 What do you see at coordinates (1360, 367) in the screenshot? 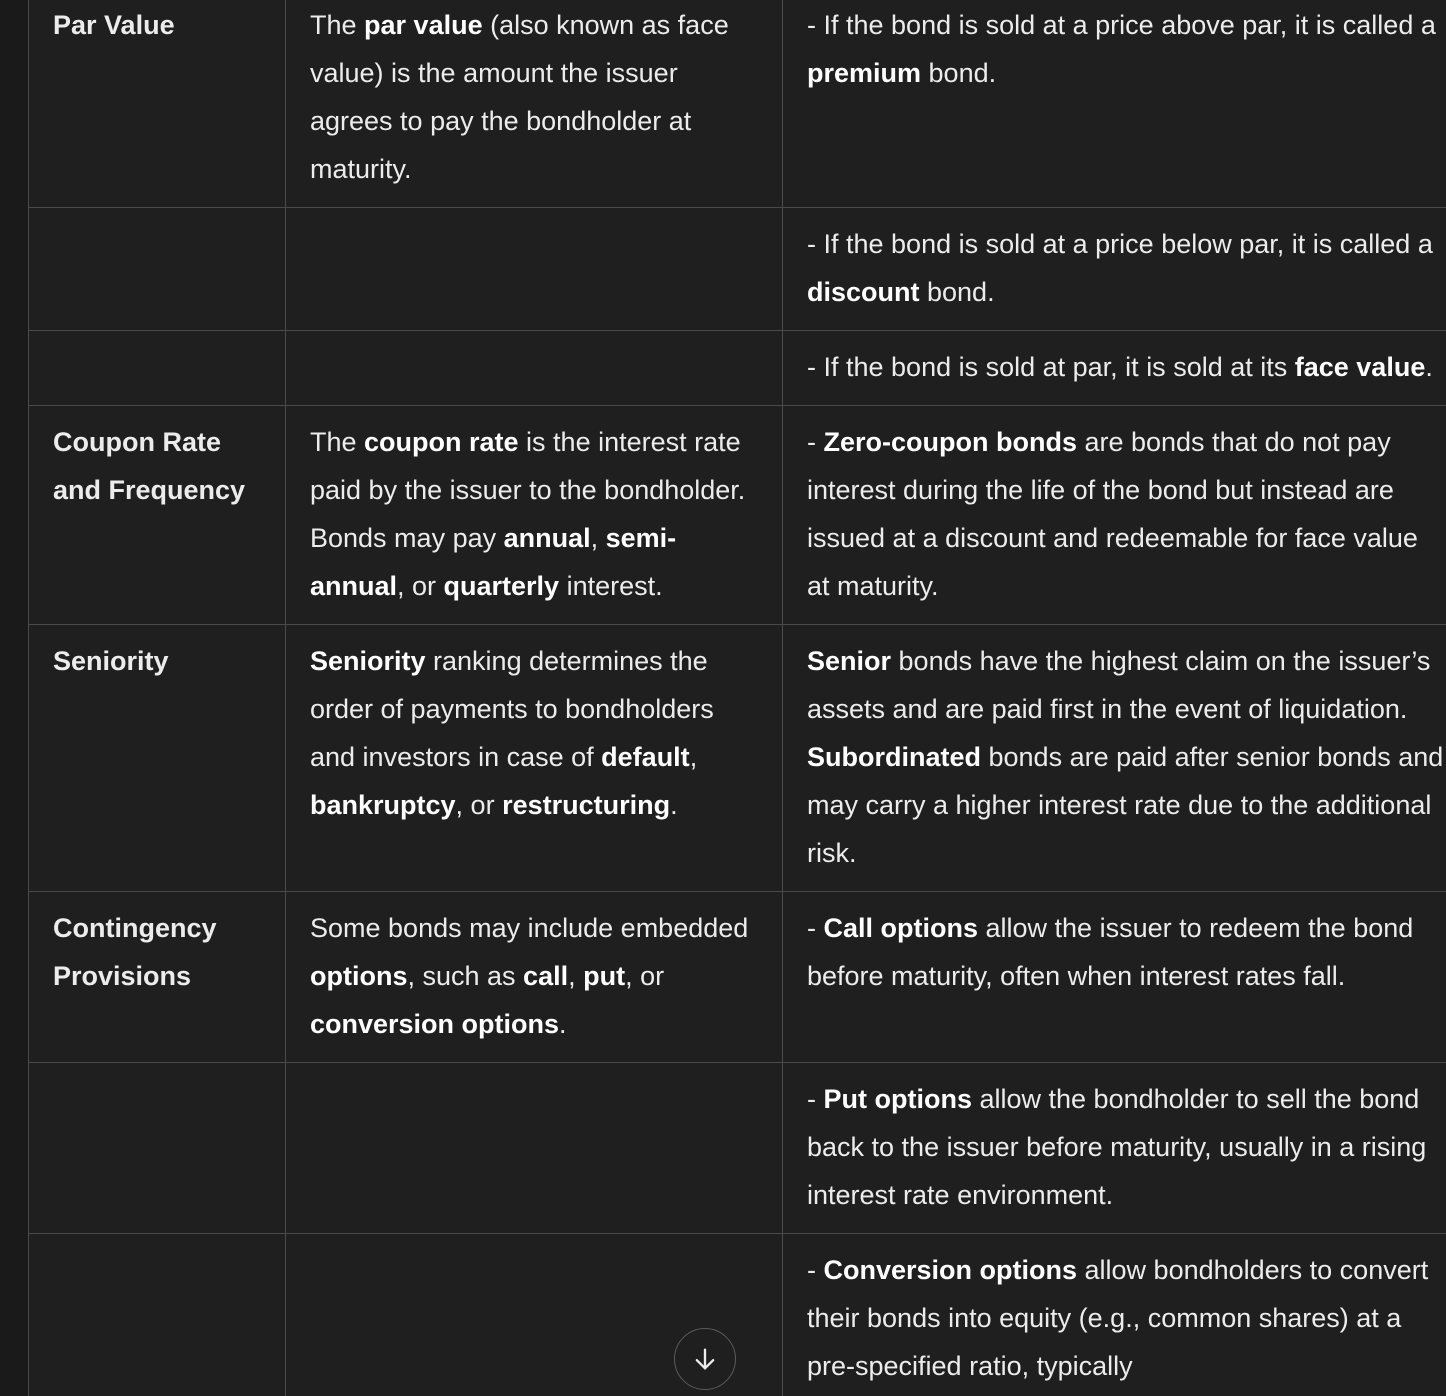
I see `bold-term: face value` at bounding box center [1360, 367].